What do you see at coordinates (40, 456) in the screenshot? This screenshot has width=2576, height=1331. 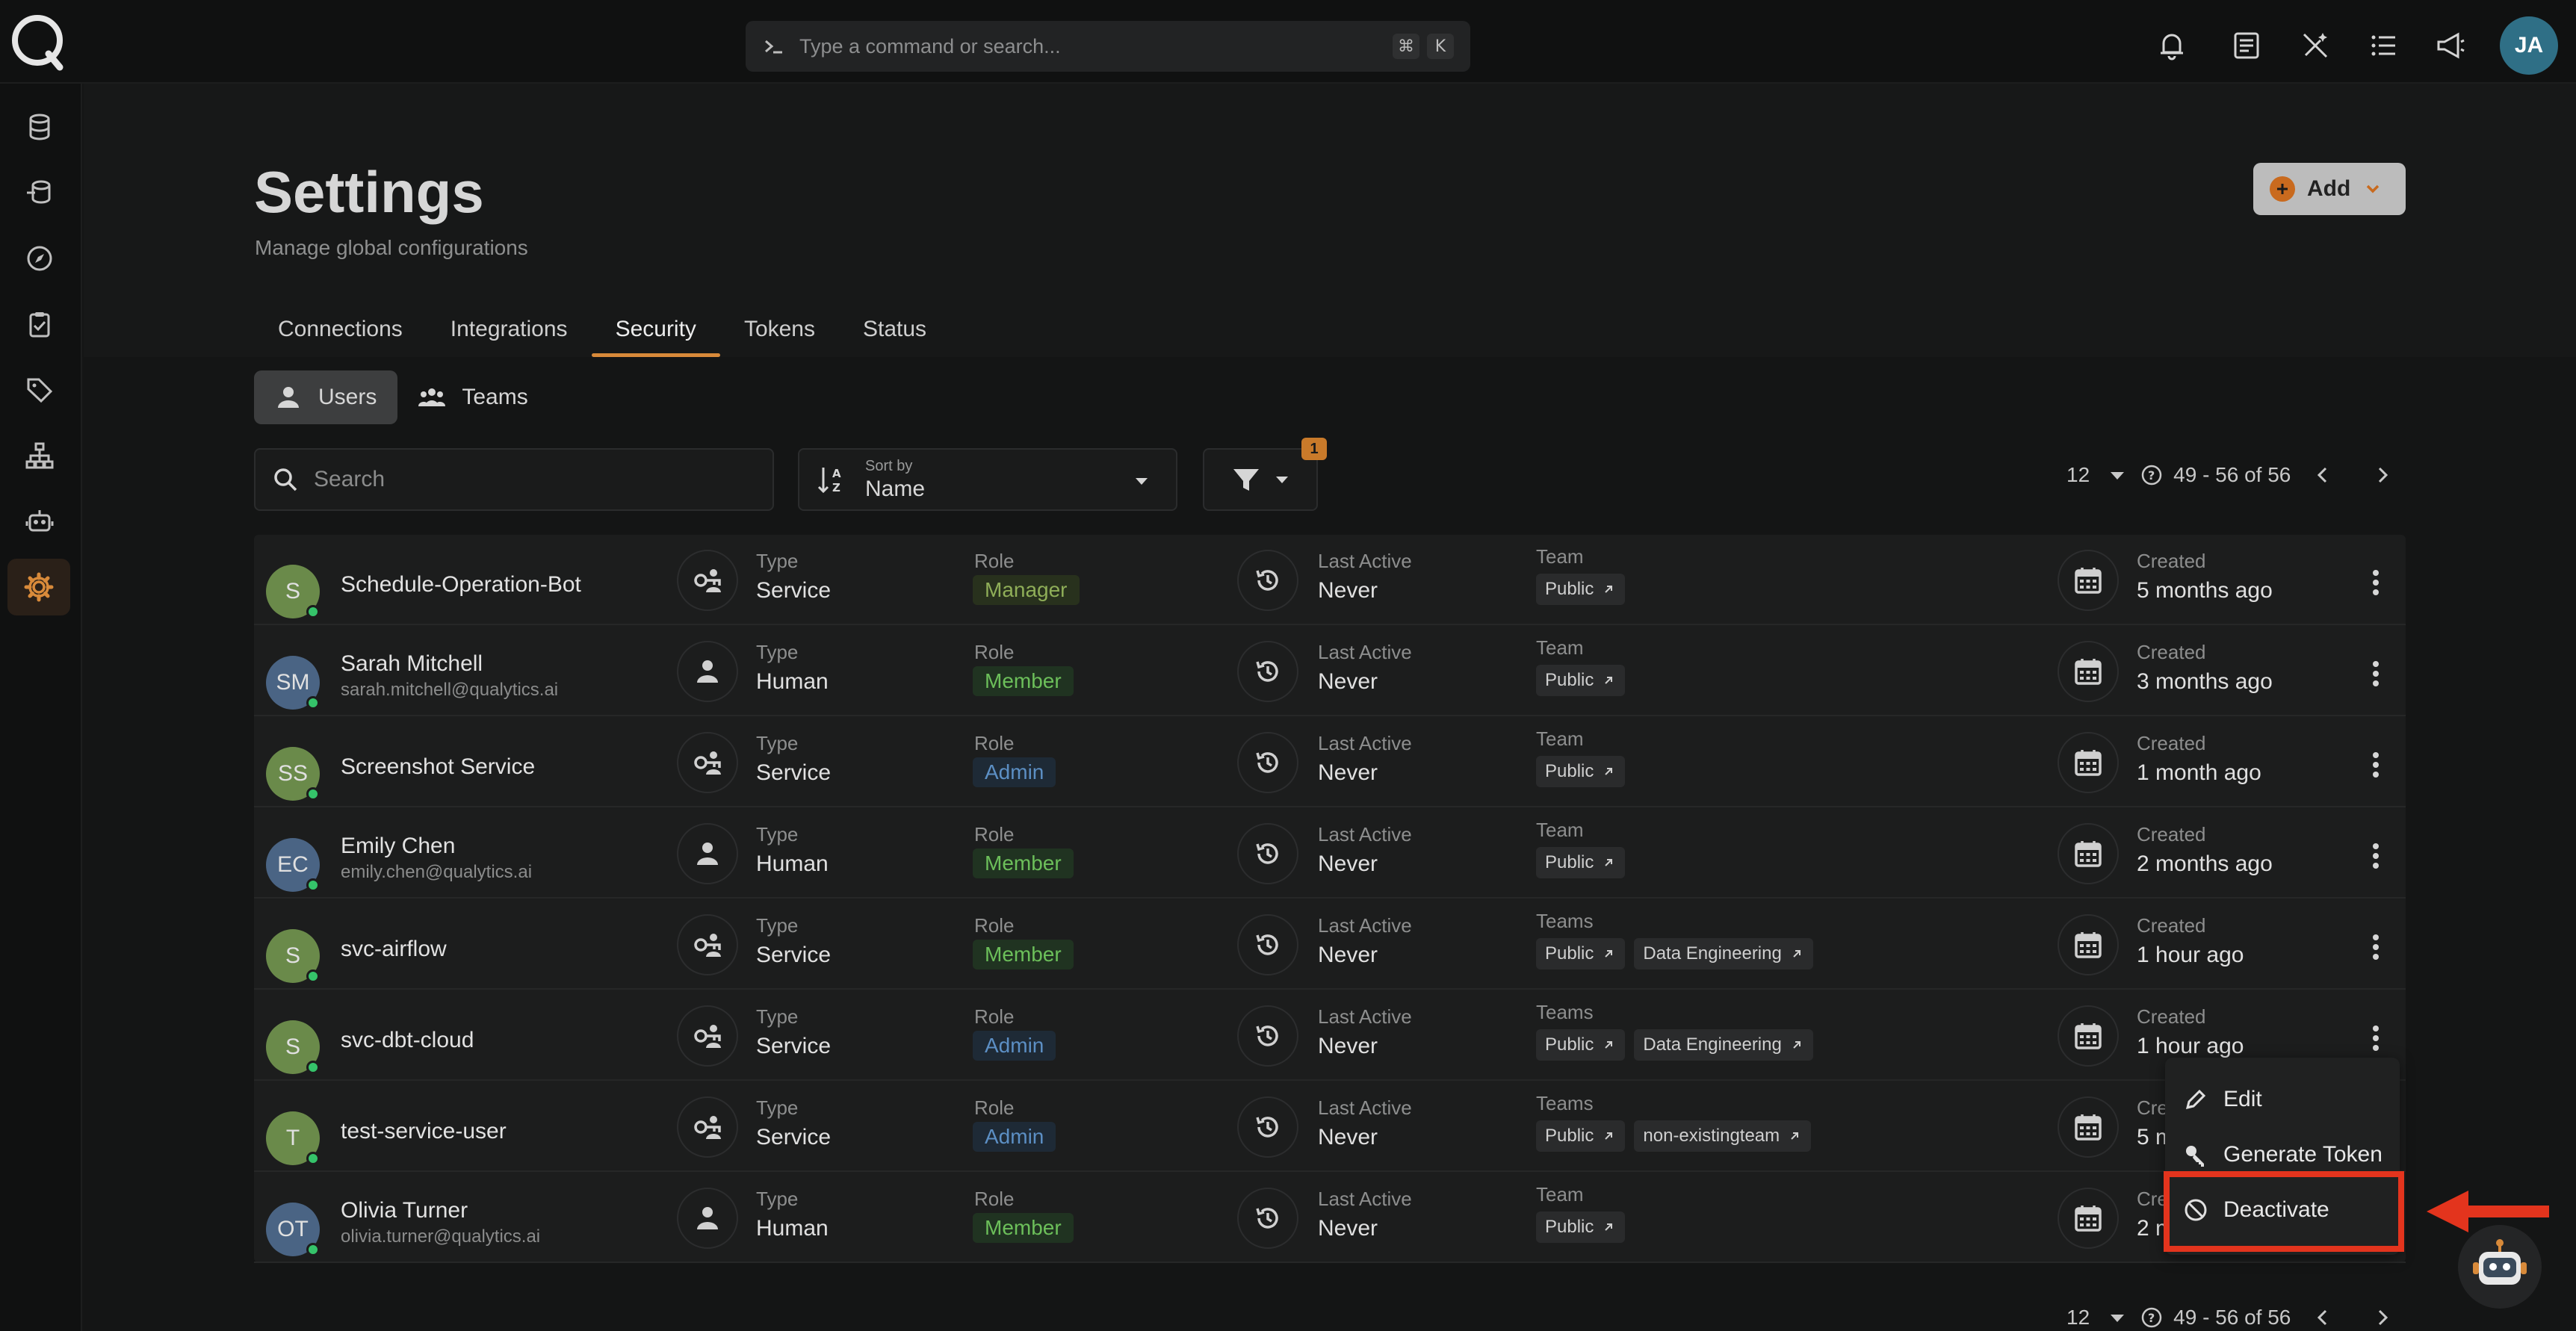 I see `nav-hierarchy` at bounding box center [40, 456].